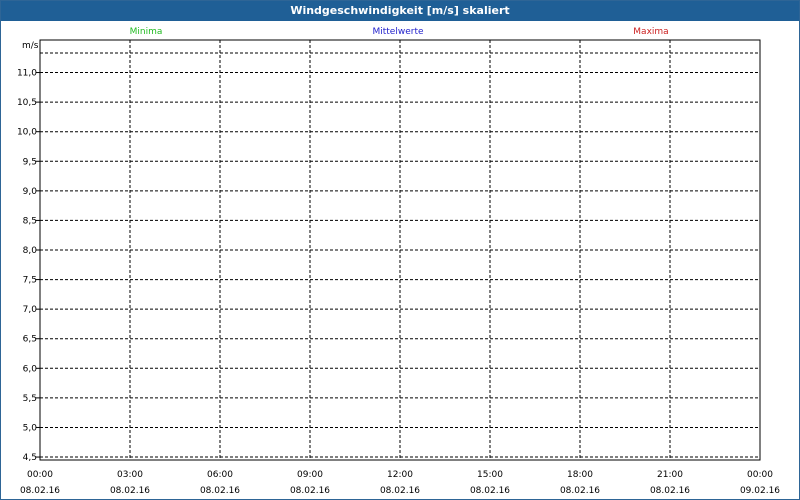 The height and width of the screenshot is (500, 800). Describe the element at coordinates (30, 310) in the screenshot. I see `y-tick-label: 7,0` at that location.